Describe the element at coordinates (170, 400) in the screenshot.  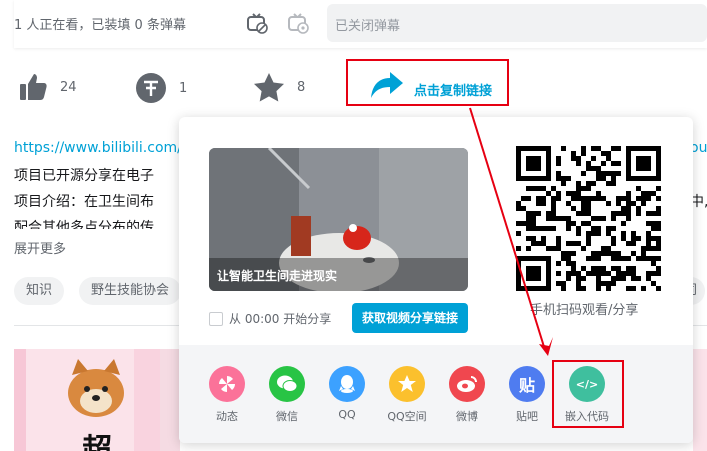
I see `thumbnail-edge` at that location.